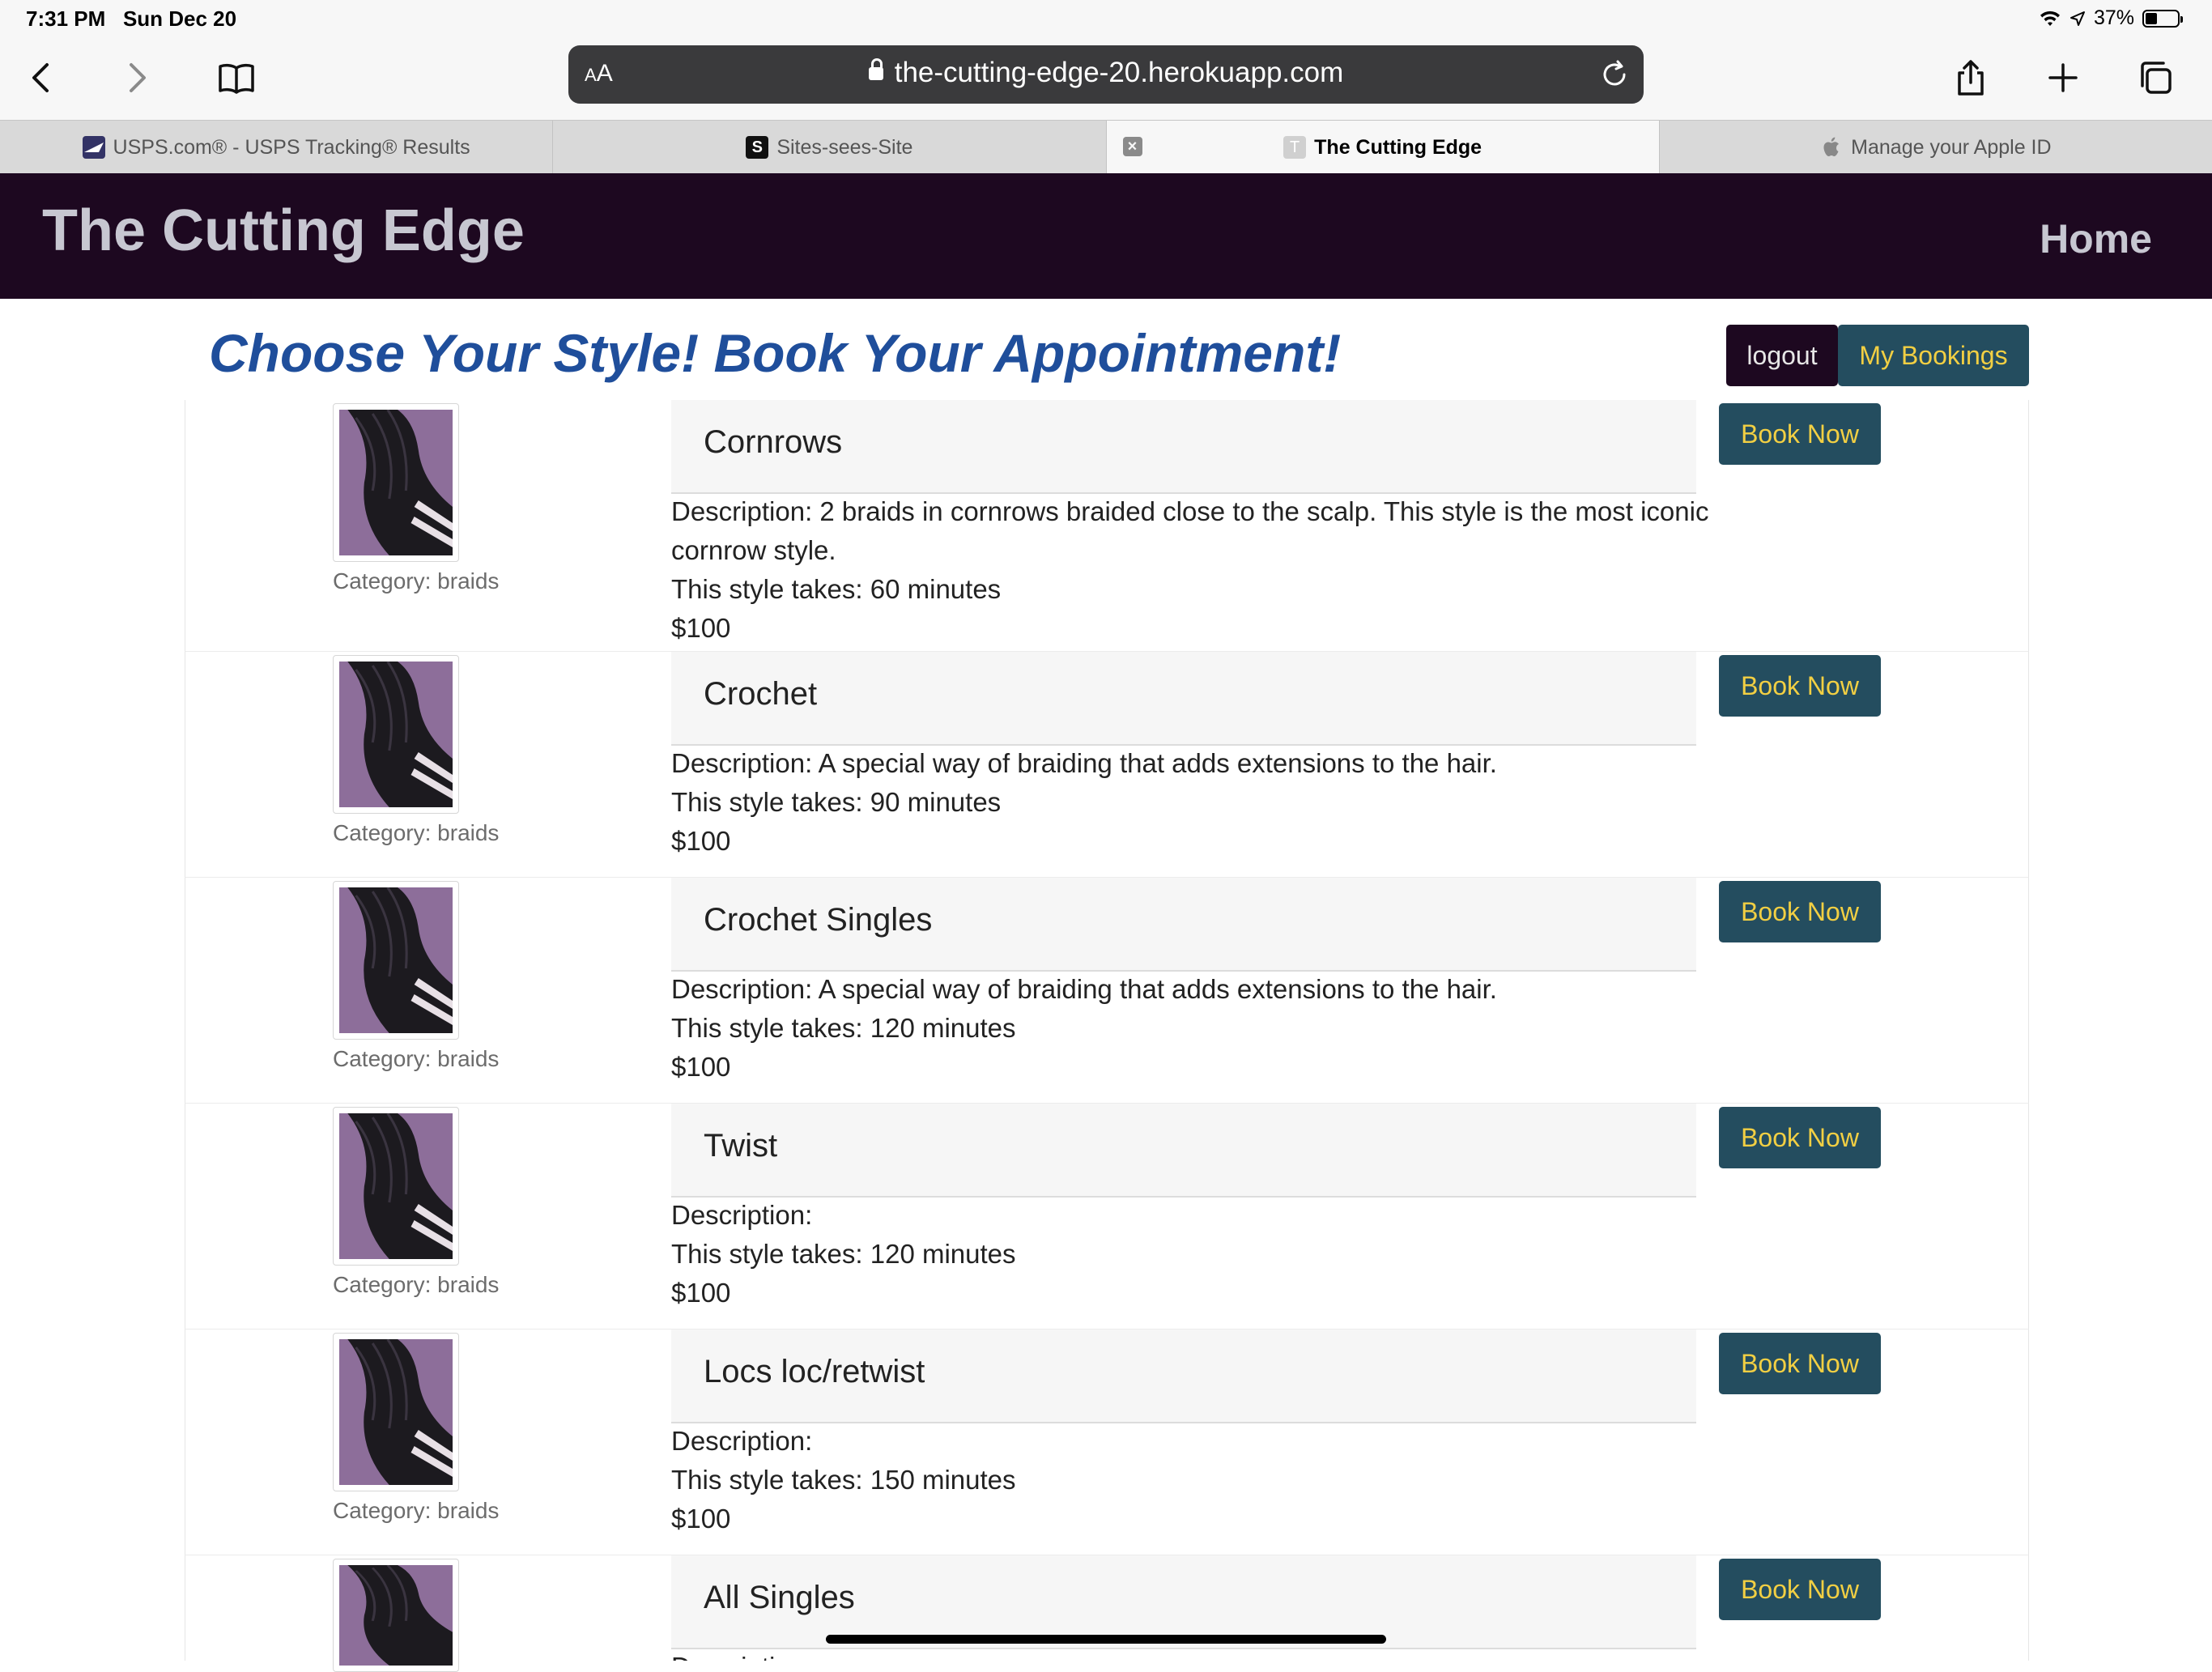 This screenshot has height=1672, width=2212. Describe the element at coordinates (42, 78) in the screenshot. I see `back-button` at that location.